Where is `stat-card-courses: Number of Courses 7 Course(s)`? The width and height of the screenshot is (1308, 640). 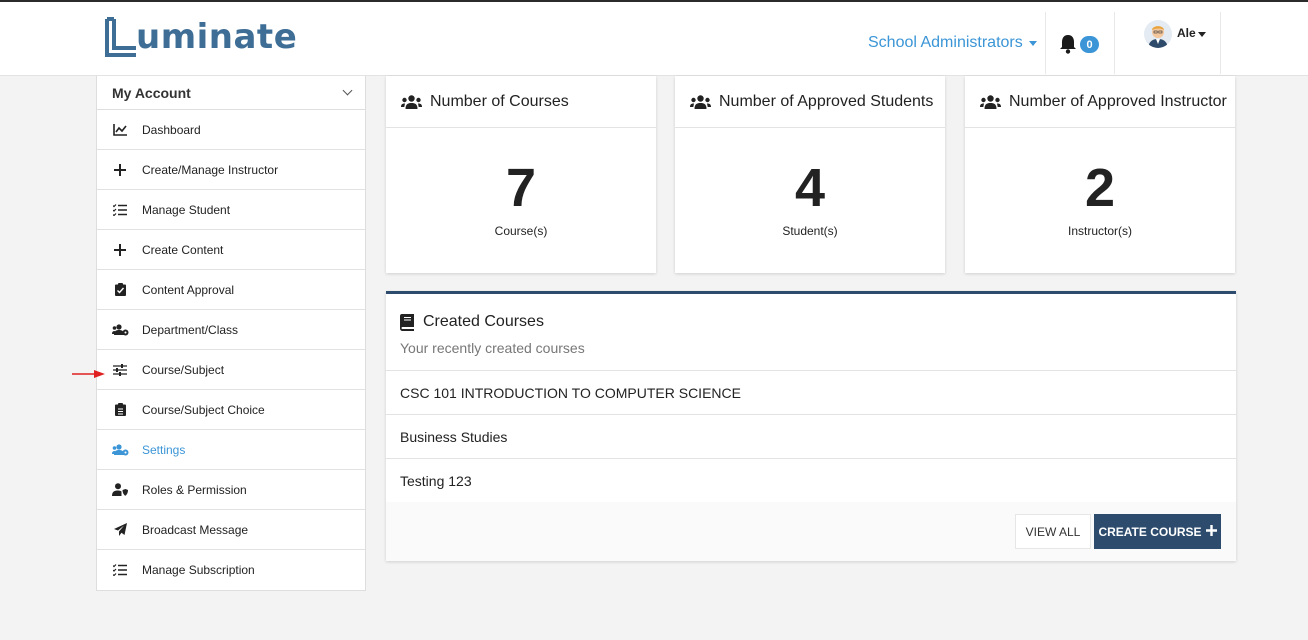 stat-card-courses: Number of Courses 7 Course(s) is located at coordinates (521, 174).